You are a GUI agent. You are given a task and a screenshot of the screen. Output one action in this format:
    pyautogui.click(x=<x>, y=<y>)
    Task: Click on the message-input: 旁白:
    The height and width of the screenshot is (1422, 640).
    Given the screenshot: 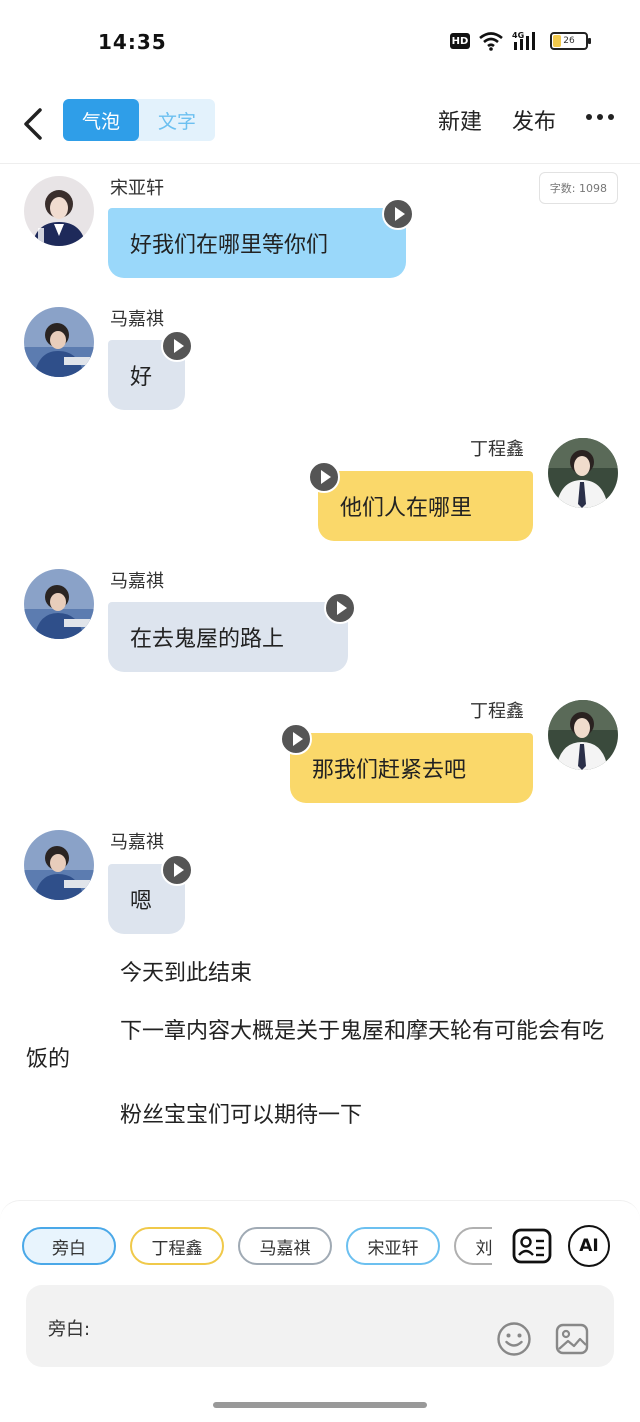 What is the action you would take?
    pyautogui.click(x=320, y=1326)
    